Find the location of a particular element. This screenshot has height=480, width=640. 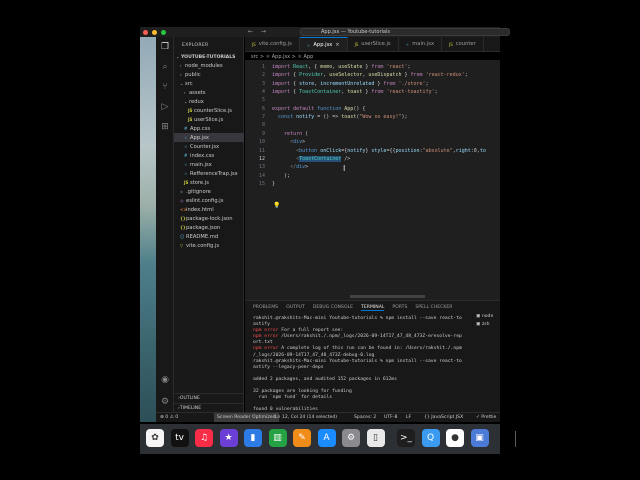

tab-label: userSlice.js is located at coordinates (376, 44).